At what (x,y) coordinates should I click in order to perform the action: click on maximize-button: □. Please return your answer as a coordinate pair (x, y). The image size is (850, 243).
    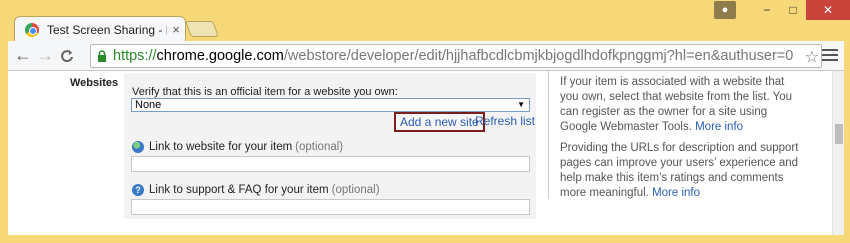
    Looking at the image, I should click on (793, 10).